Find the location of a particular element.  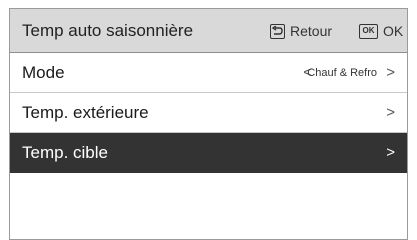

page-title: Temp auto saisonnière is located at coordinates (108, 30).